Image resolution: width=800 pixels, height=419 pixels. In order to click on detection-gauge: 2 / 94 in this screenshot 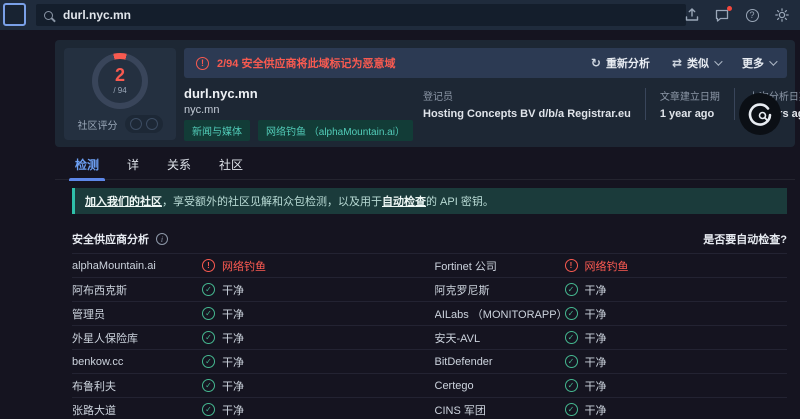, I will do `click(120, 81)`.